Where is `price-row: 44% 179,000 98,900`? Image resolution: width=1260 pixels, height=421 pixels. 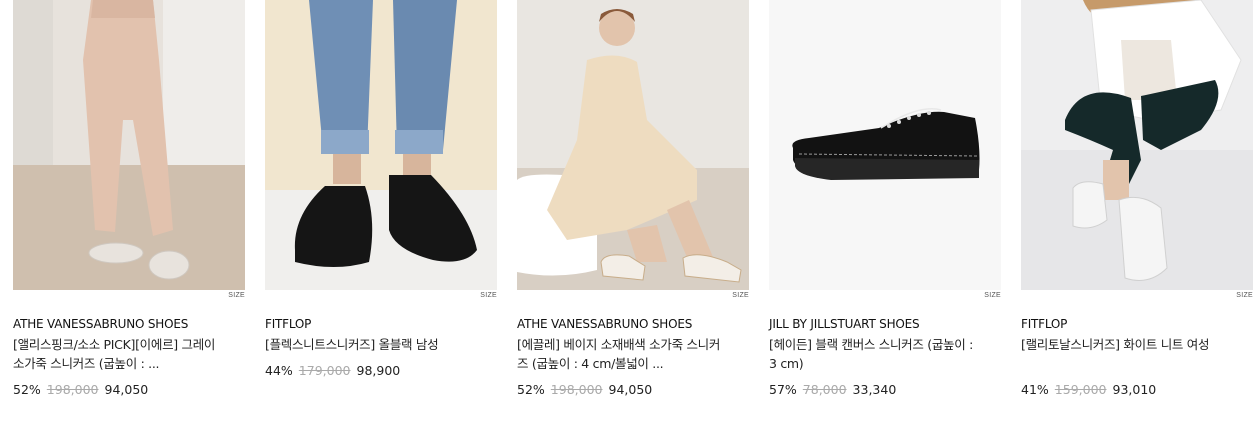
price-row: 44% 179,000 98,900 is located at coordinates (381, 371).